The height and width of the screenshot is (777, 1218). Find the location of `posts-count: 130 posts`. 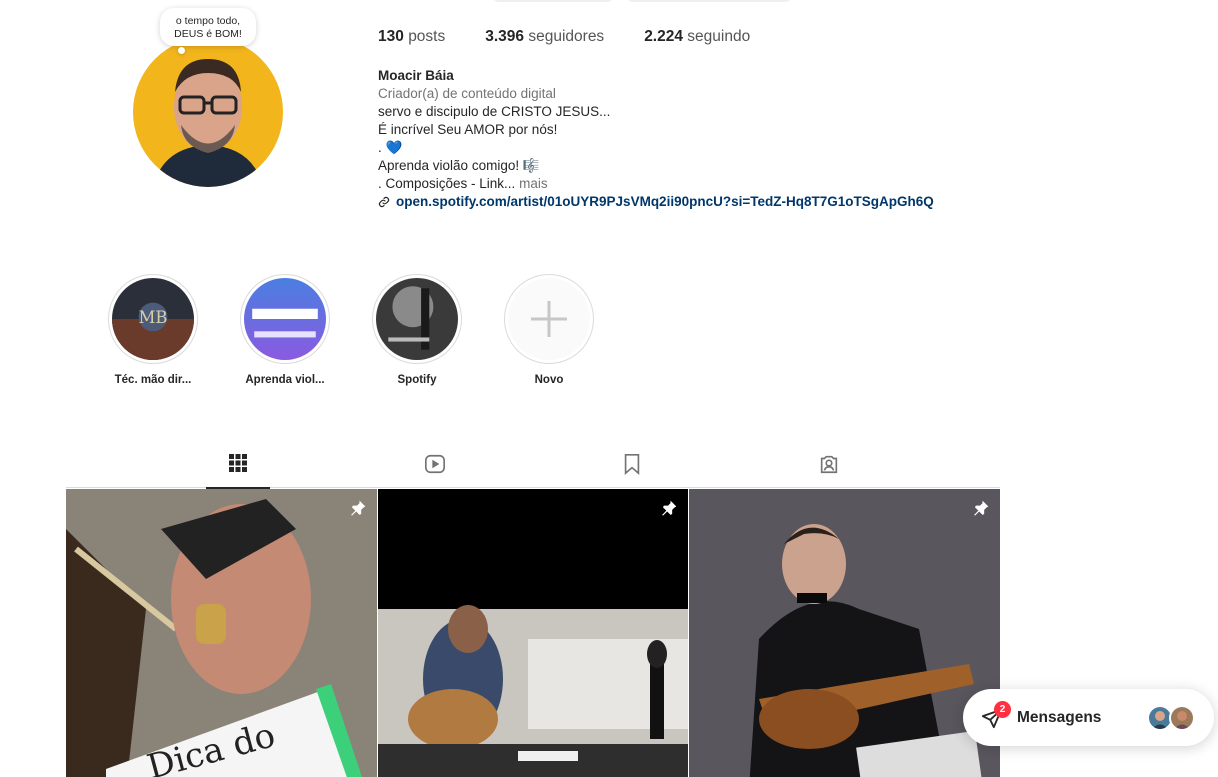

posts-count: 130 posts is located at coordinates (412, 36).